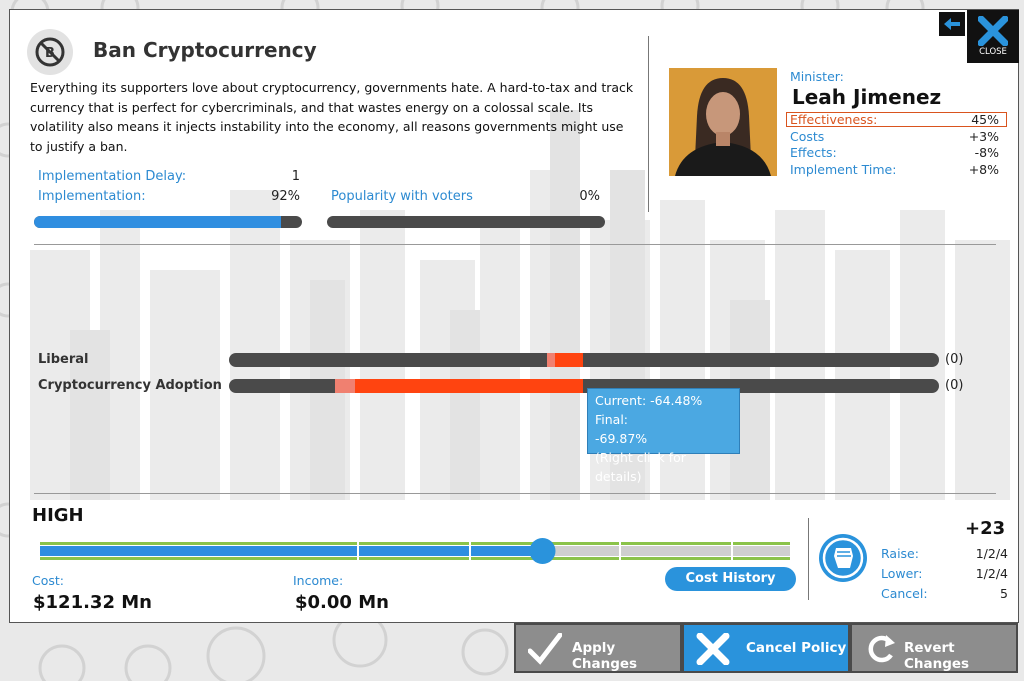 The image size is (1024, 681). What do you see at coordinates (295, 176) in the screenshot?
I see `implementation-delay-value: 1` at bounding box center [295, 176].